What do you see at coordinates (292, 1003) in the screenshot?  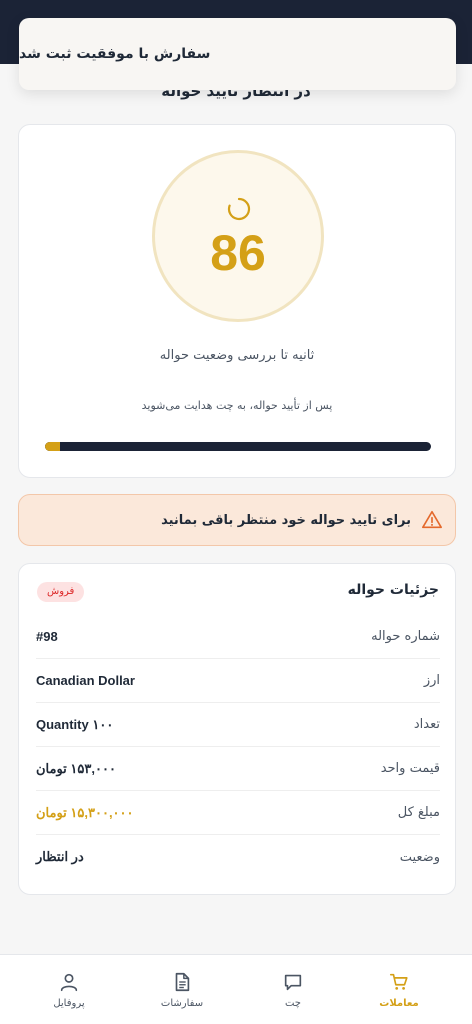 I see `nav-label: چت` at bounding box center [292, 1003].